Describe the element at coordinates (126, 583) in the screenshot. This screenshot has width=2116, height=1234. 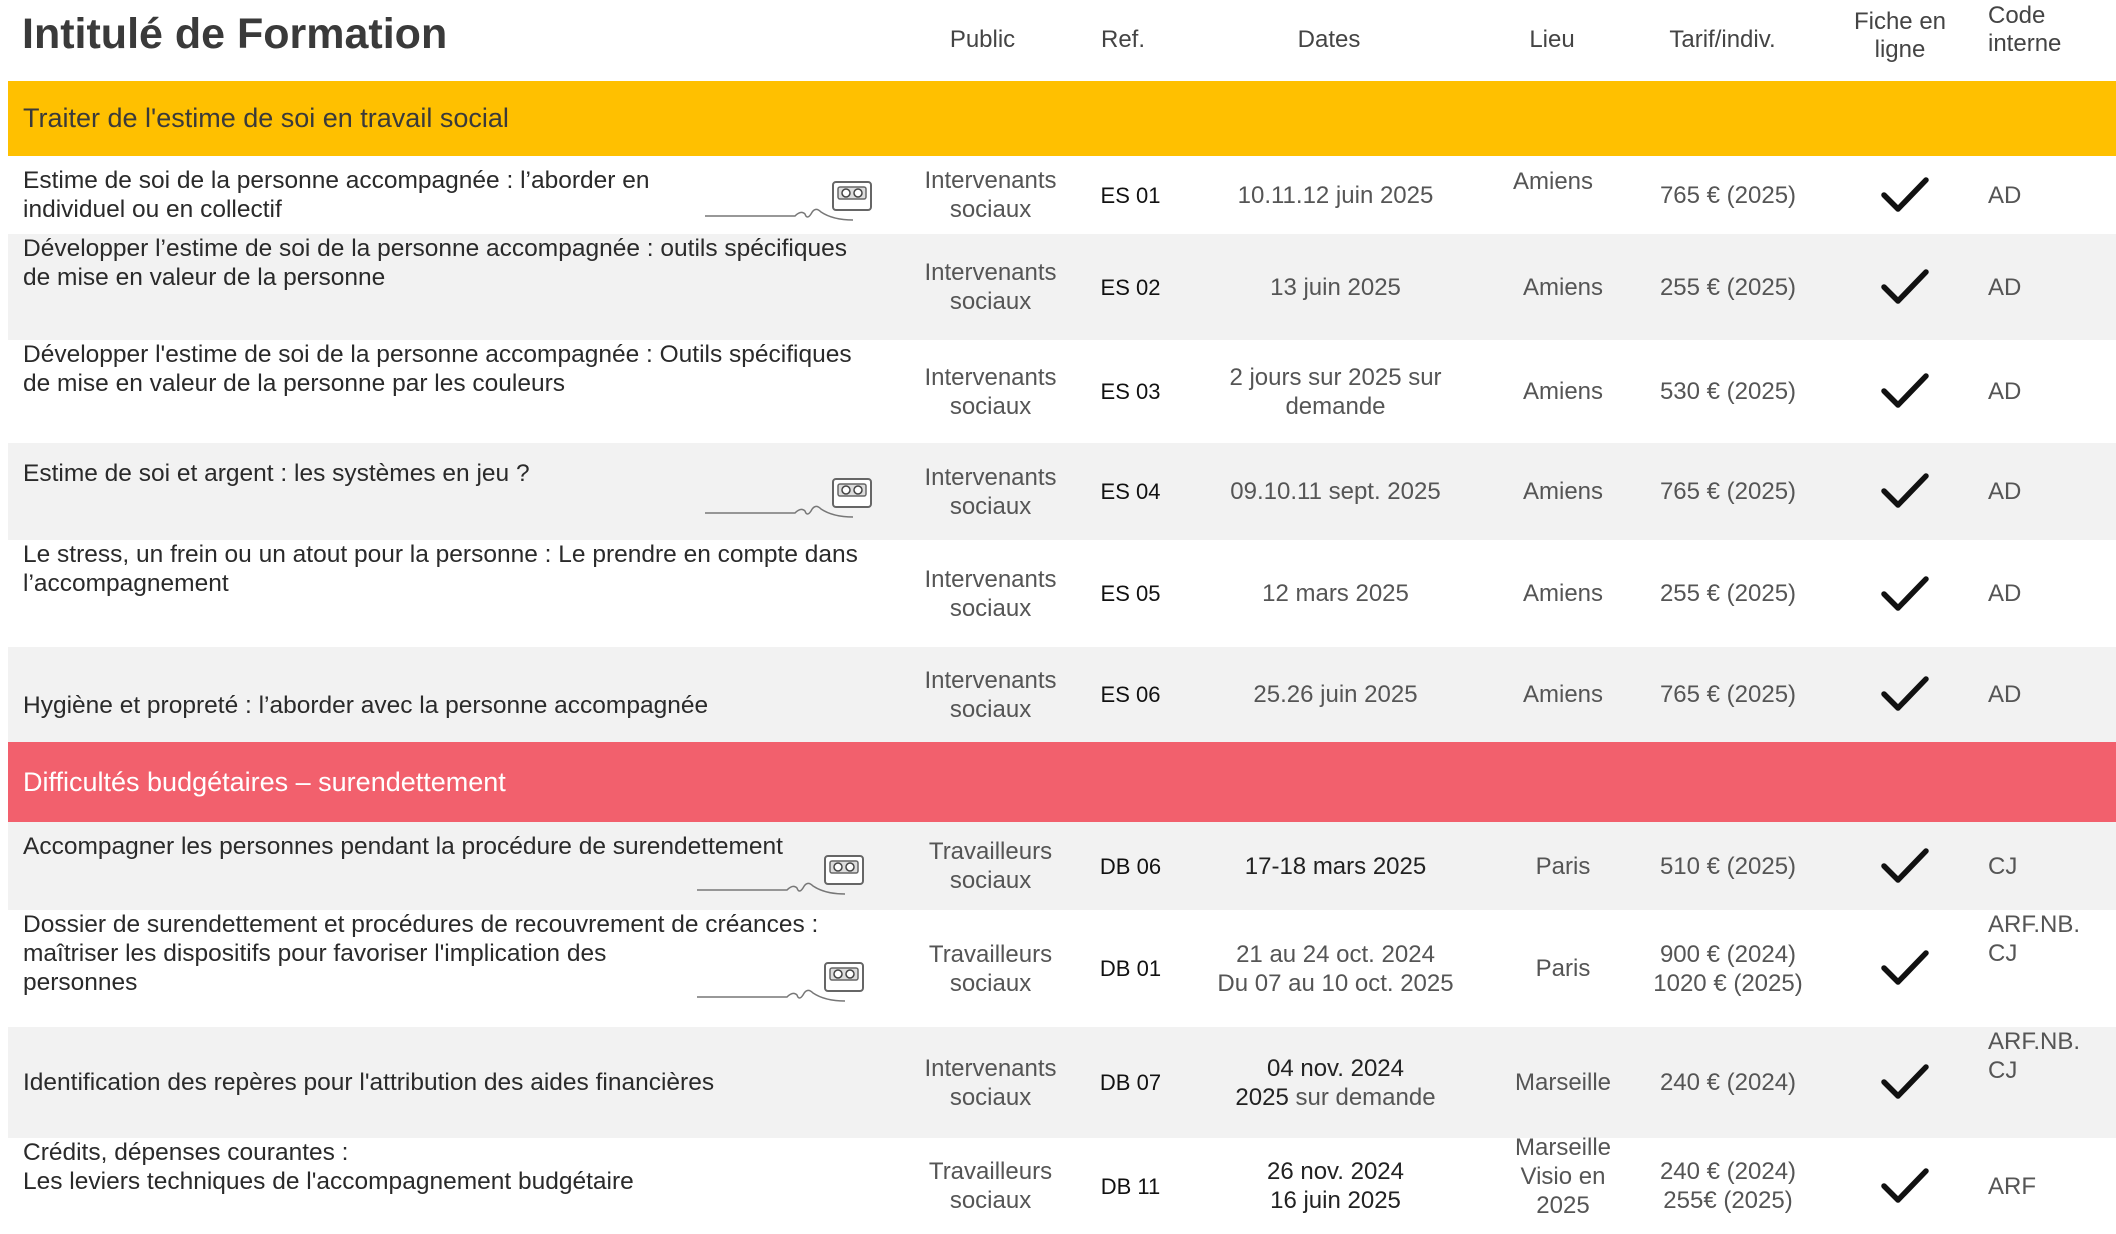
I see `row-title-l2: l’accompagnement` at that location.